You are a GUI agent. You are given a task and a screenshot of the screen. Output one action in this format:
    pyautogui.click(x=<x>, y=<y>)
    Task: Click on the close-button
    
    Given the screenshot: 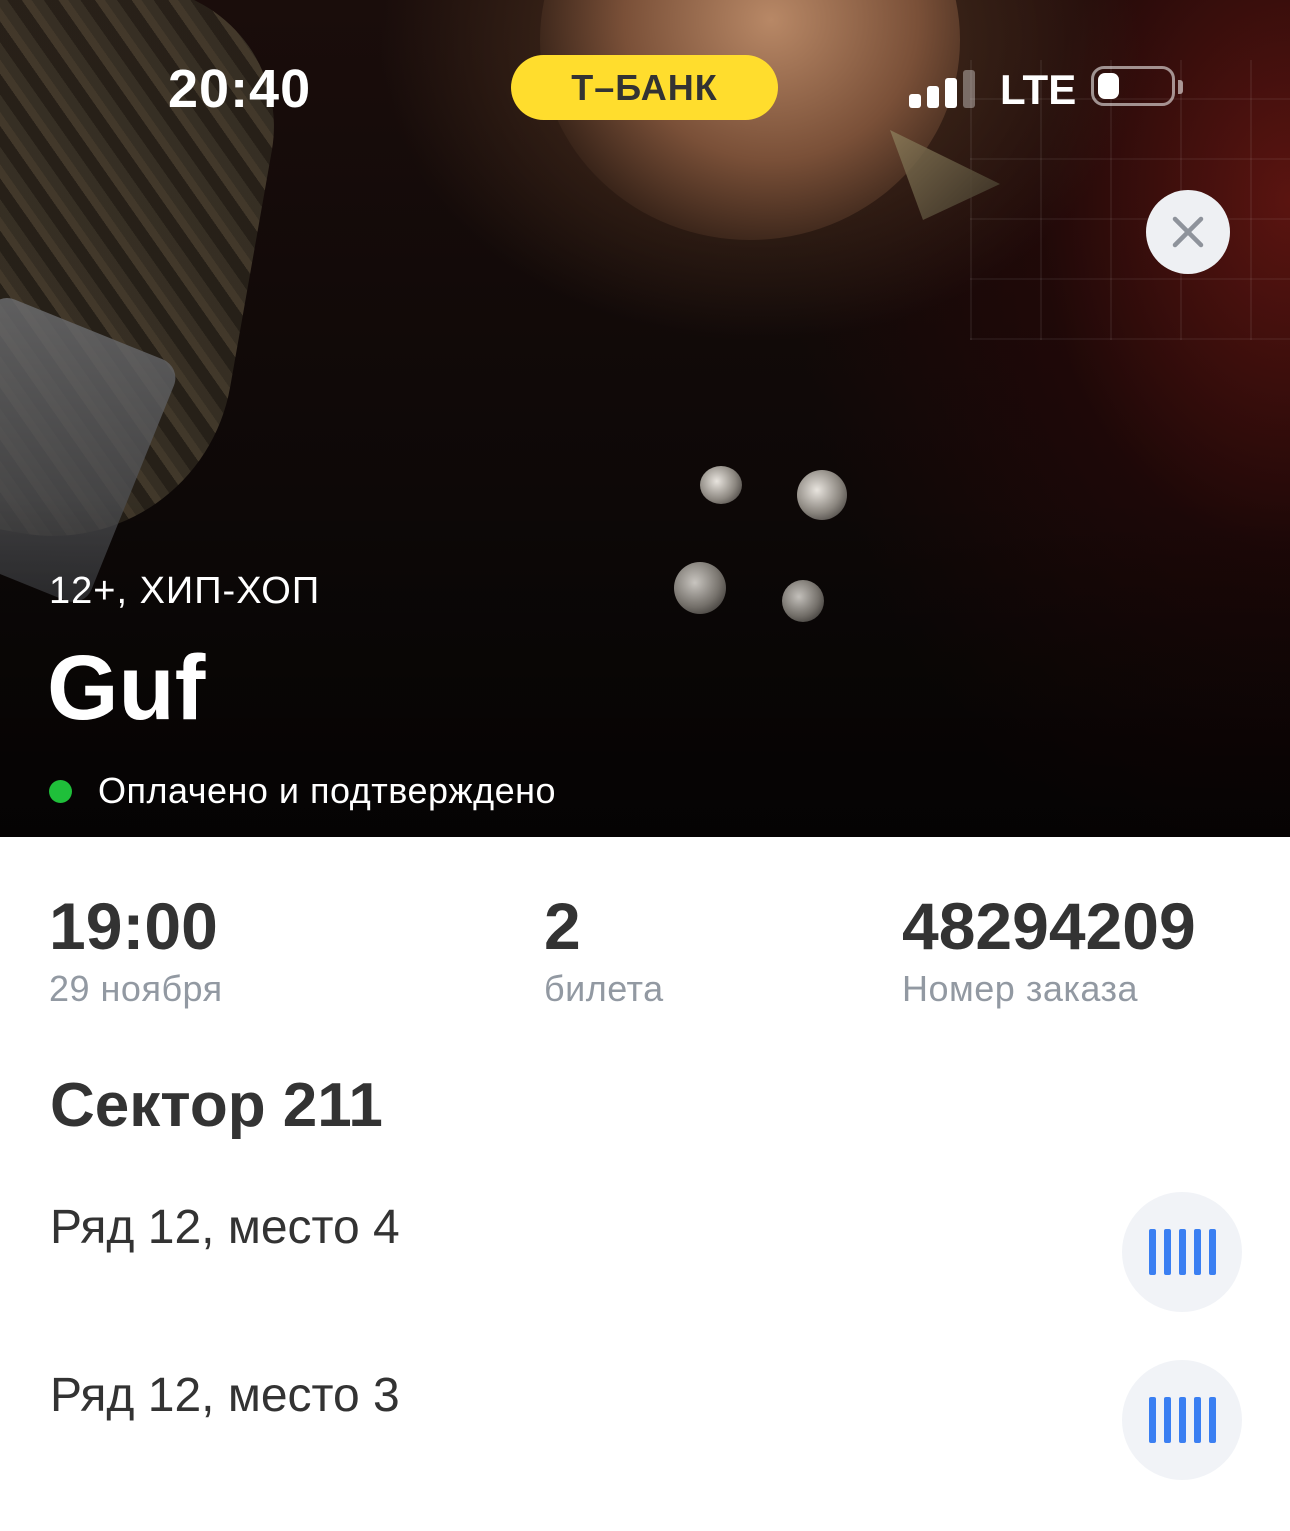 What is the action you would take?
    pyautogui.click(x=1188, y=232)
    